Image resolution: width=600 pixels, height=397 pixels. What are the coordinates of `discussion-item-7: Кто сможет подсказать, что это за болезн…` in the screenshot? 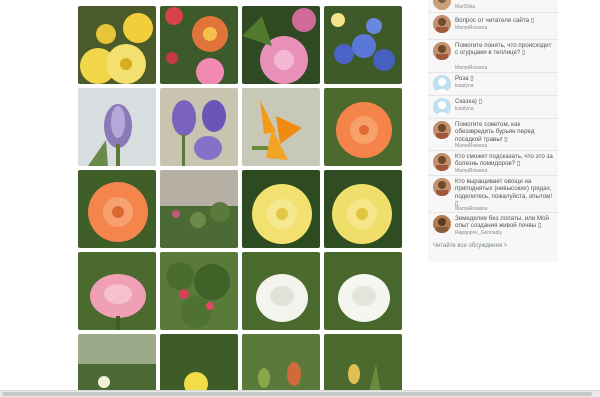 It's located at (493, 163).